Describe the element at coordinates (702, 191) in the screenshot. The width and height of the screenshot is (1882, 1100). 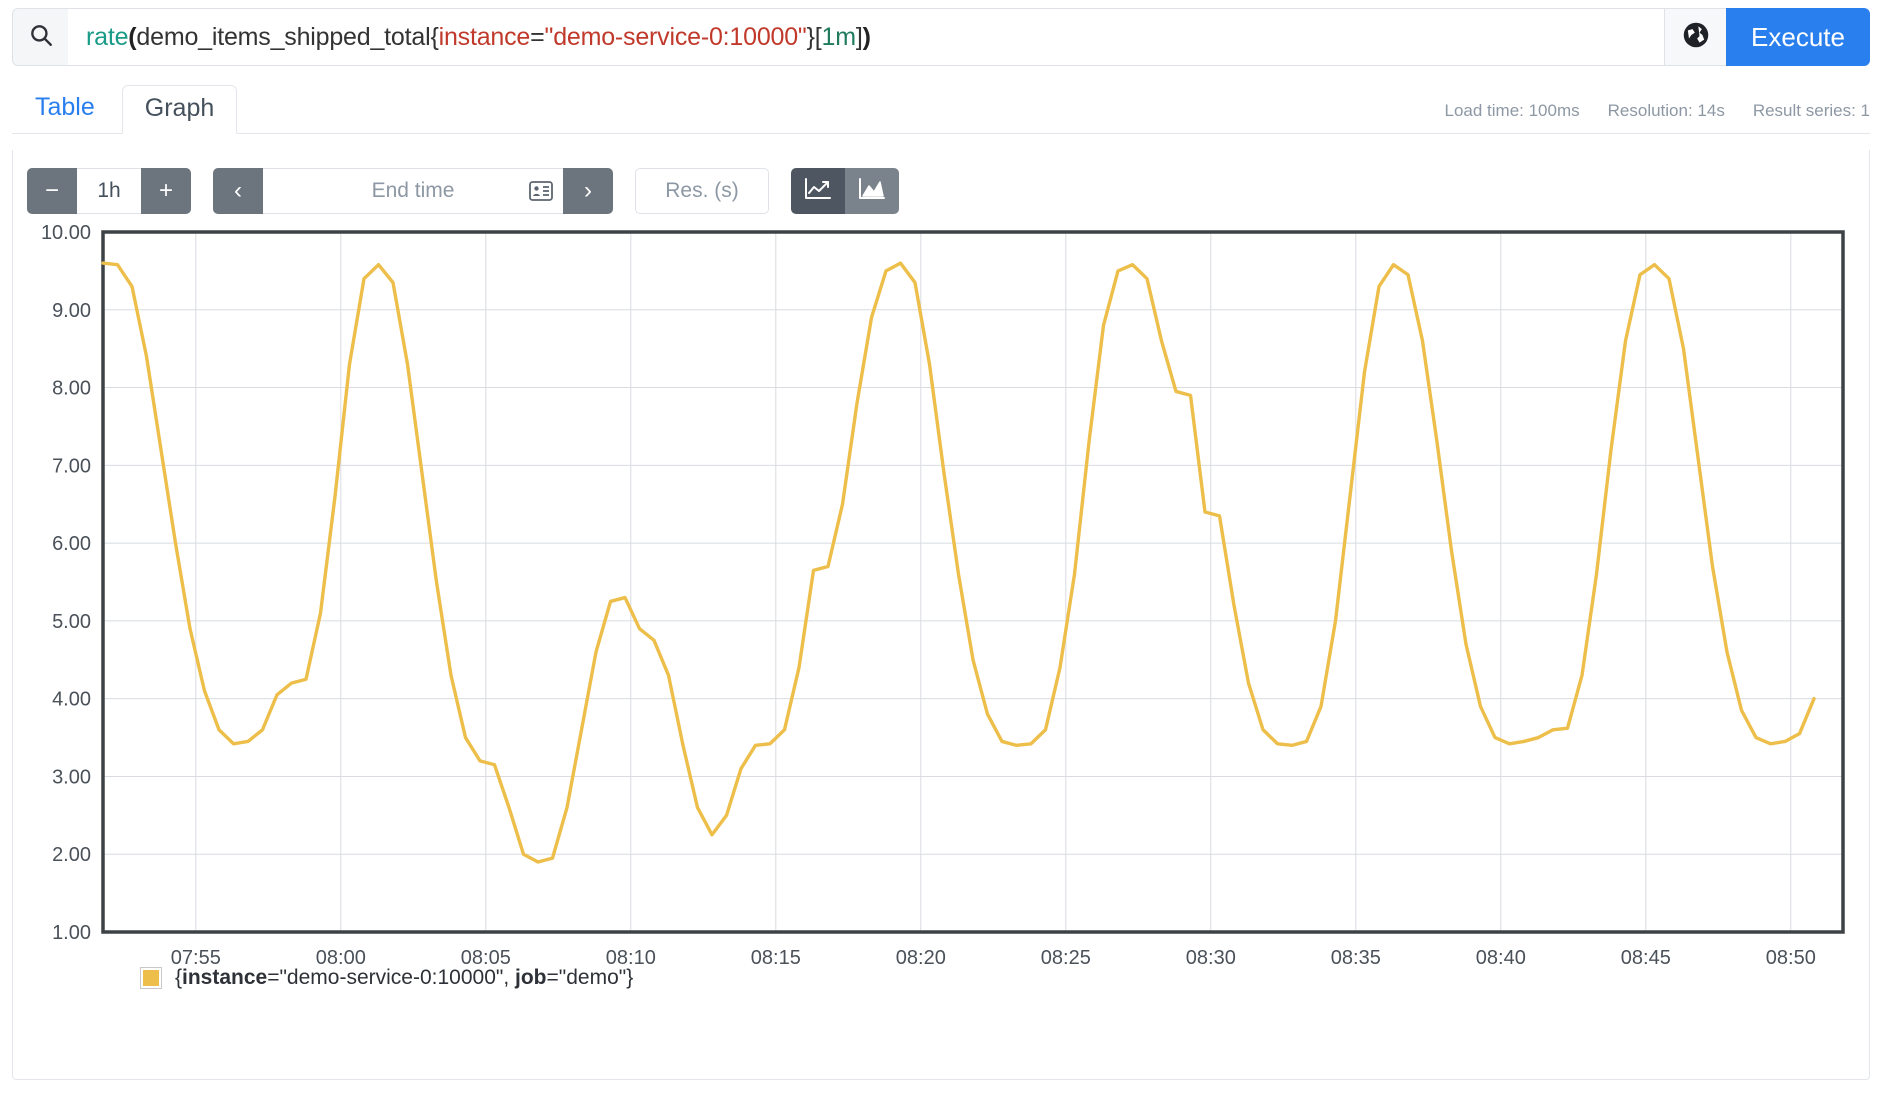
I see `resolution-input: Res. (s)` at that location.